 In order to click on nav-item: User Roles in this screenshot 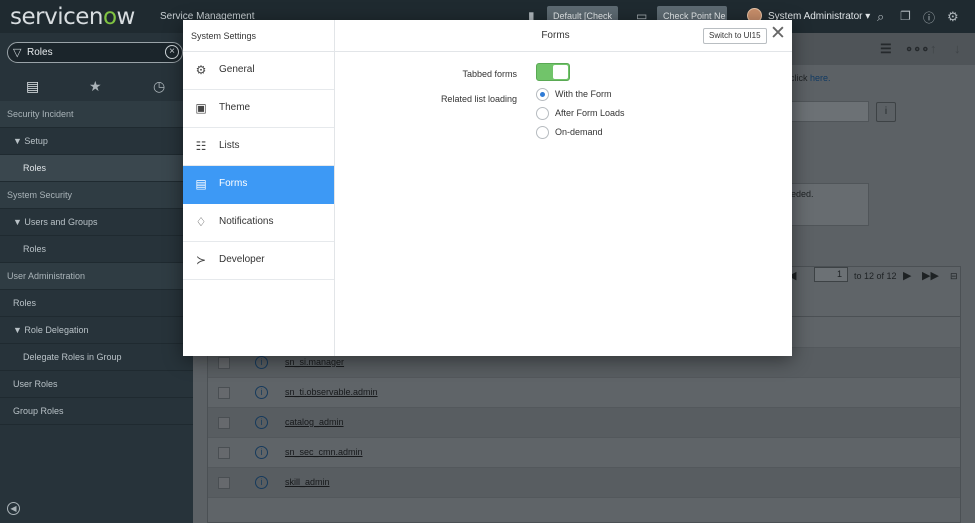, I will do `click(96, 384)`.